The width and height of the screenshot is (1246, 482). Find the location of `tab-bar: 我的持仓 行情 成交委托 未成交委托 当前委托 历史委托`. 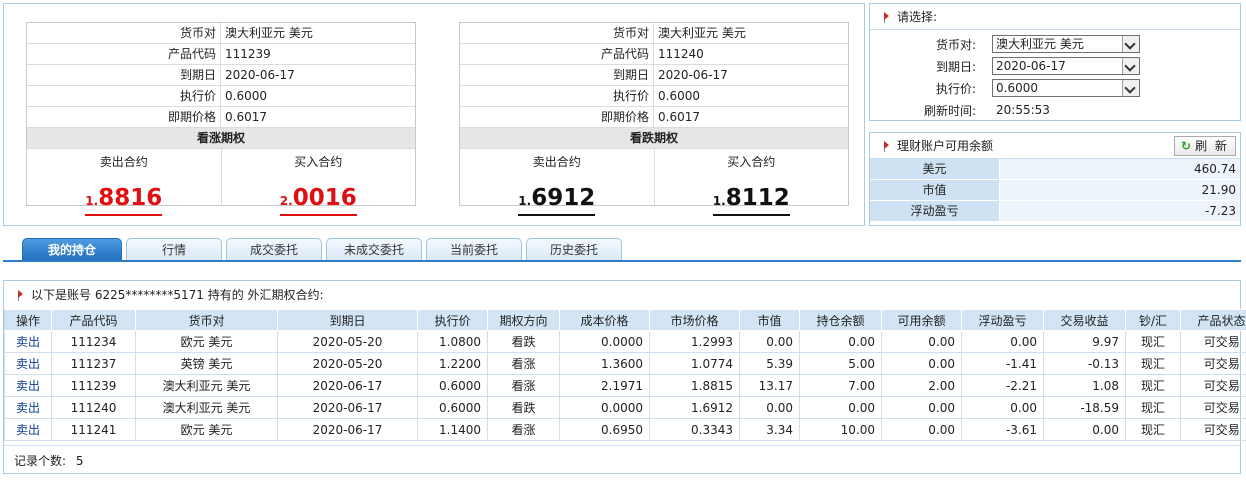

tab-bar: 我的持仓 行情 成交委托 未成交委托 当前委托 历史委托 is located at coordinates (324, 249).